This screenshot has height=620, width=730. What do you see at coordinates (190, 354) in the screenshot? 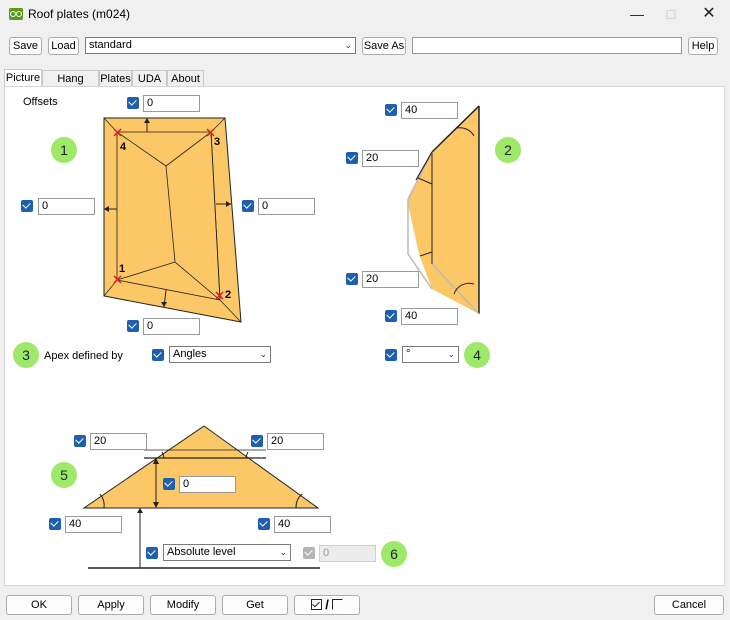
I see `apex-mode-value: Angles` at bounding box center [190, 354].